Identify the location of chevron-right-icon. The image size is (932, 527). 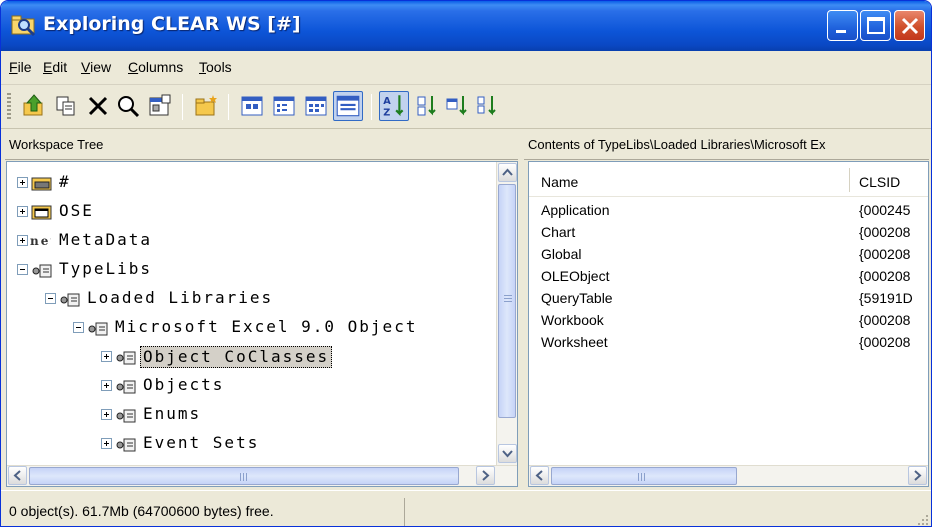
(486, 475).